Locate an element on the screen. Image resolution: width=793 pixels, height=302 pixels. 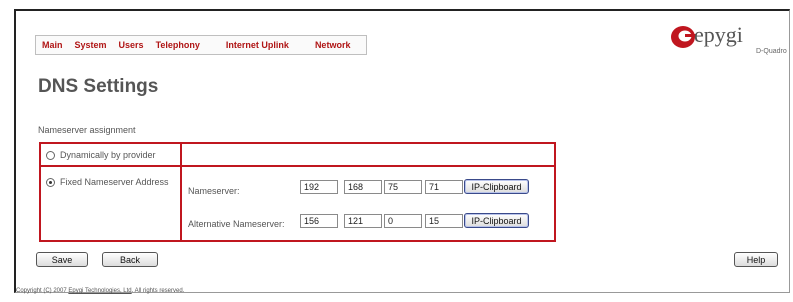
radio-fixed is located at coordinates (50, 182).